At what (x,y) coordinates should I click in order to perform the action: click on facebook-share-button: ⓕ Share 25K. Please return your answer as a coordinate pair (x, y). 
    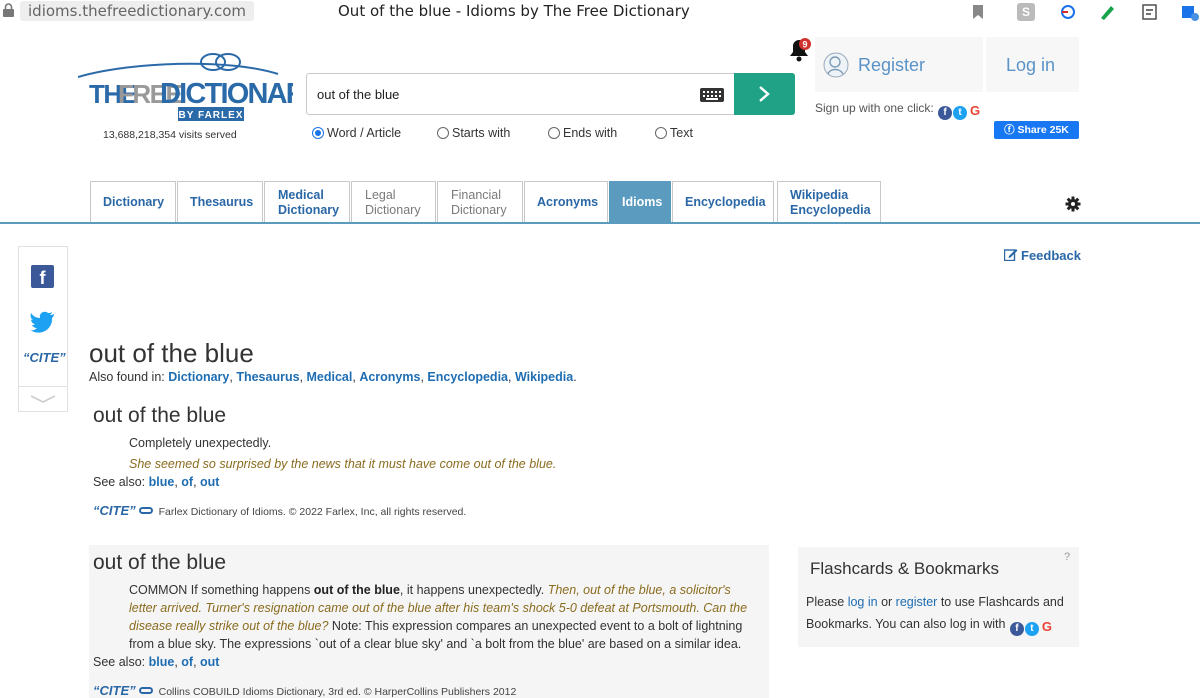
    Looking at the image, I should click on (1036, 130).